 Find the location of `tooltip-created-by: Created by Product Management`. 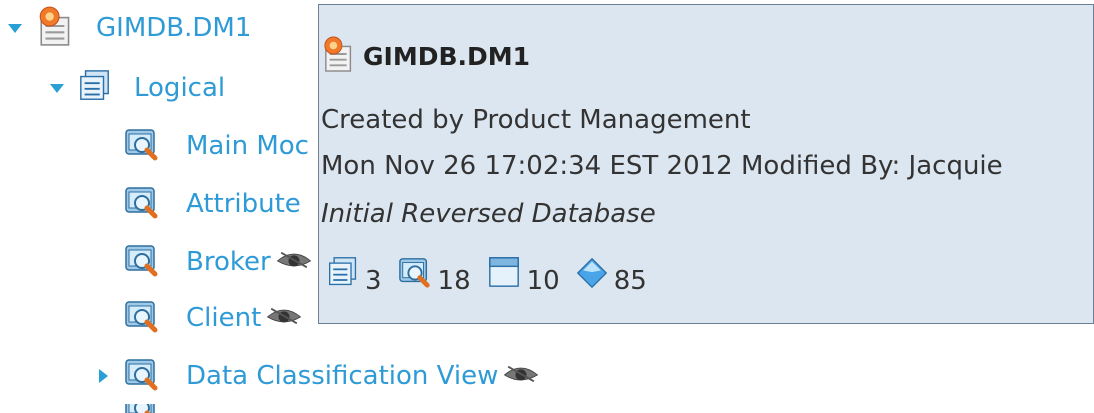

tooltip-created-by: Created by Product Management is located at coordinates (536, 120).